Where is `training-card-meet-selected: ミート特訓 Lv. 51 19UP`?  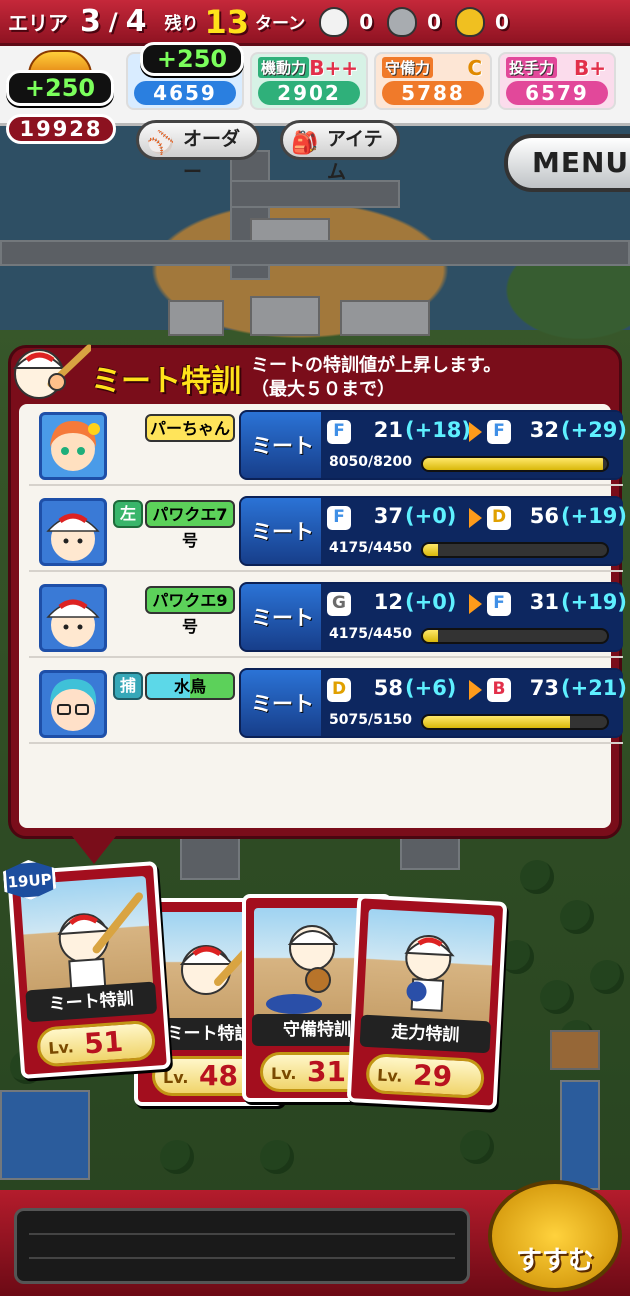
training-card-meet-selected: ミート特訓 Lv. 51 19UP is located at coordinates (89, 970).